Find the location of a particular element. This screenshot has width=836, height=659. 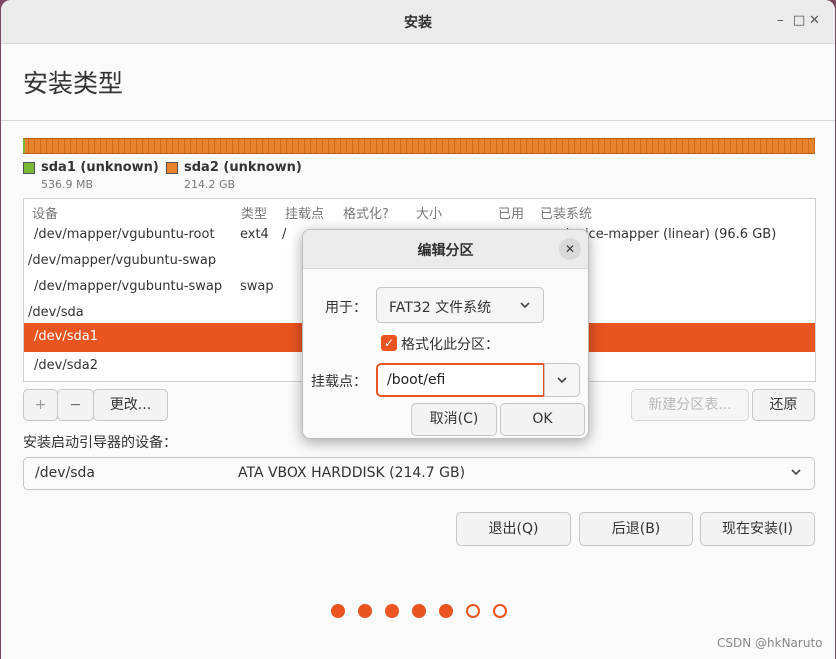

dialog-close-icon: ✕ is located at coordinates (570, 249).